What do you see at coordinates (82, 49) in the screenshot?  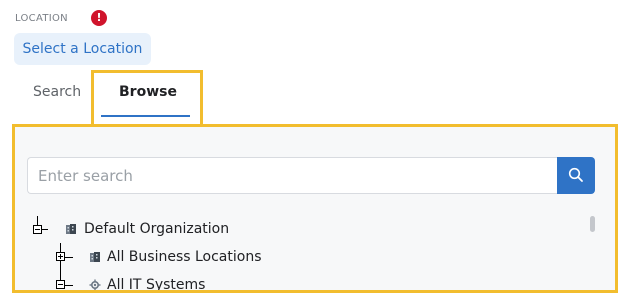 I see `select-location-button: Select a Location` at bounding box center [82, 49].